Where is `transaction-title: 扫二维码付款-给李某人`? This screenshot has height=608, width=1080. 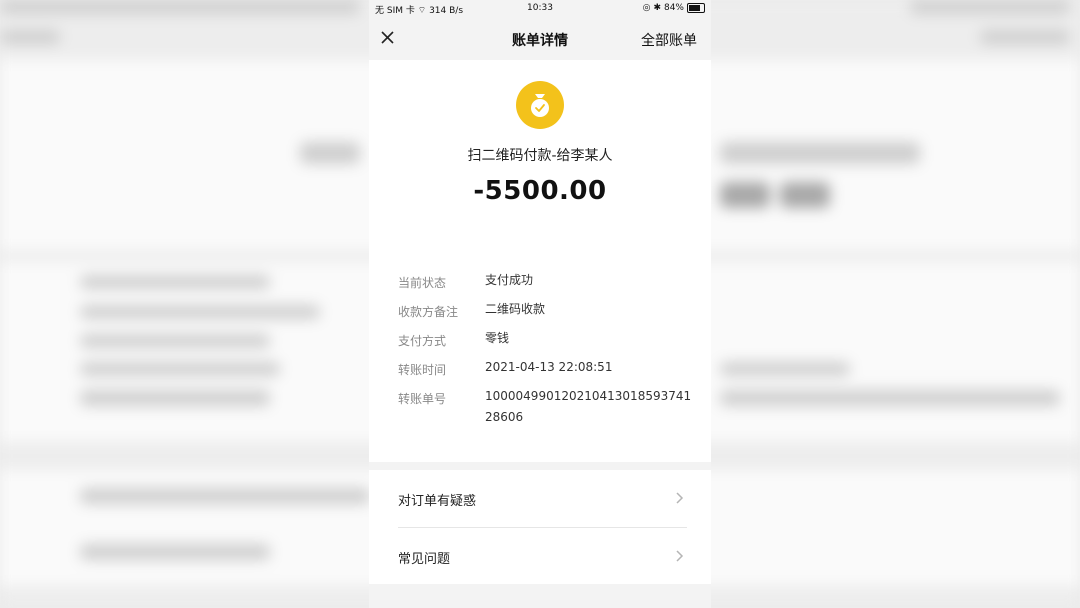 transaction-title: 扫二维码付款-给李某人 is located at coordinates (540, 156).